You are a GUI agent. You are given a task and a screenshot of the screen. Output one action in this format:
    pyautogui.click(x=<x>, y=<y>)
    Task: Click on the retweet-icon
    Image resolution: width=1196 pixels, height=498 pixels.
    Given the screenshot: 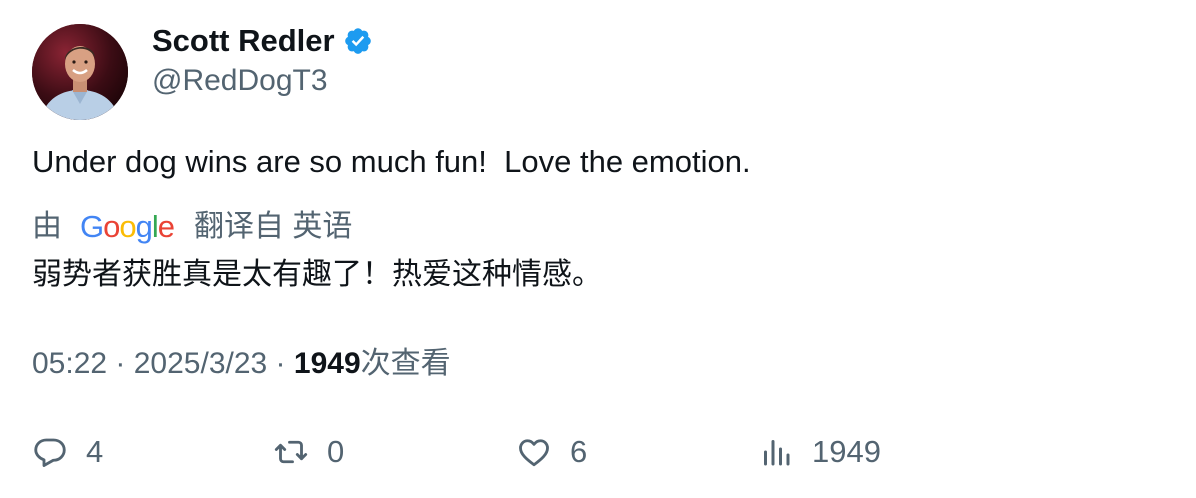 What is the action you would take?
    pyautogui.click(x=291, y=452)
    